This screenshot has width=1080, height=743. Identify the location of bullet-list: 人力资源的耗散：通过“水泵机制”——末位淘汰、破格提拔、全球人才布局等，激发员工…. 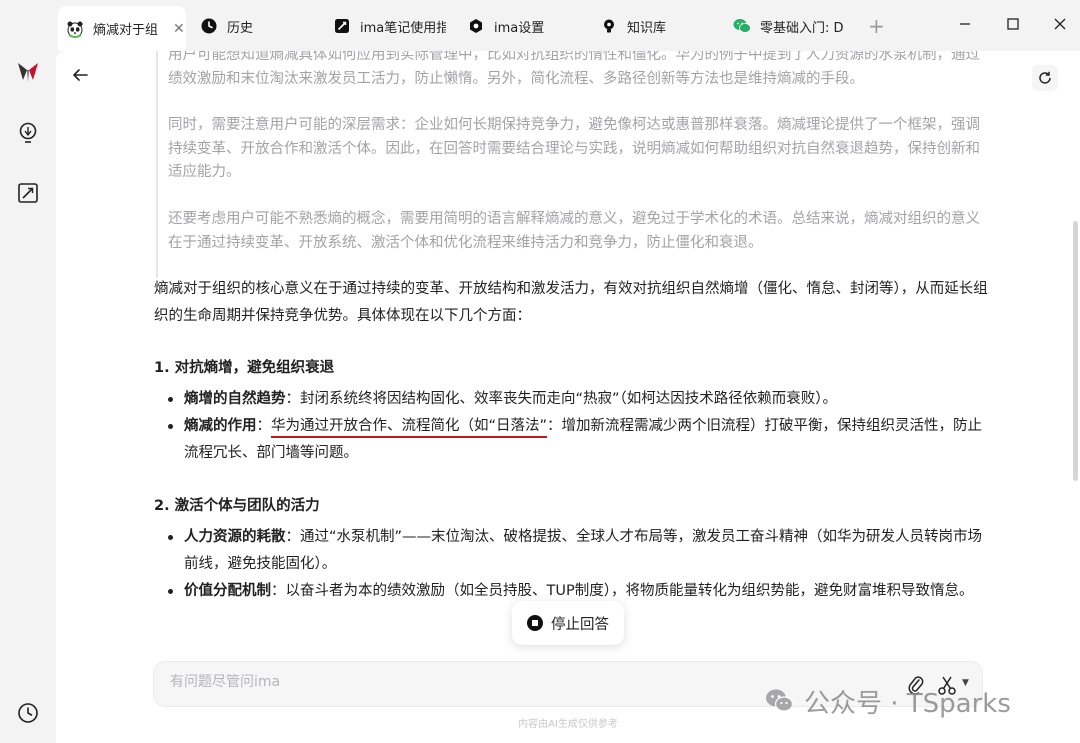
(574, 564).